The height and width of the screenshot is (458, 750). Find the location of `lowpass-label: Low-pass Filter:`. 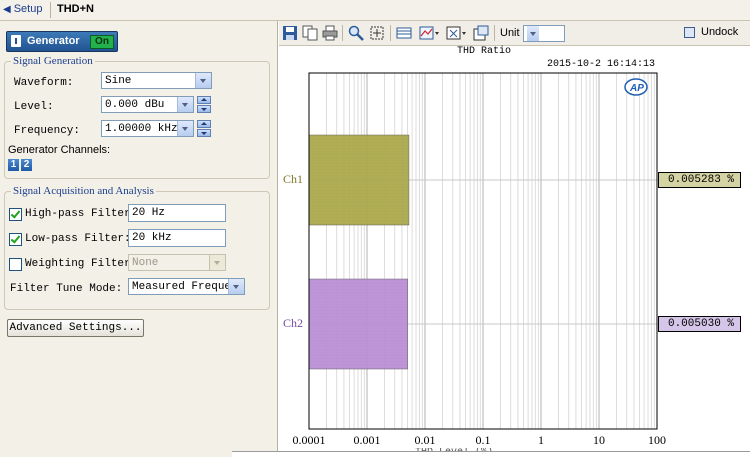

lowpass-label: Low-pass Filter: is located at coordinates (78, 239).